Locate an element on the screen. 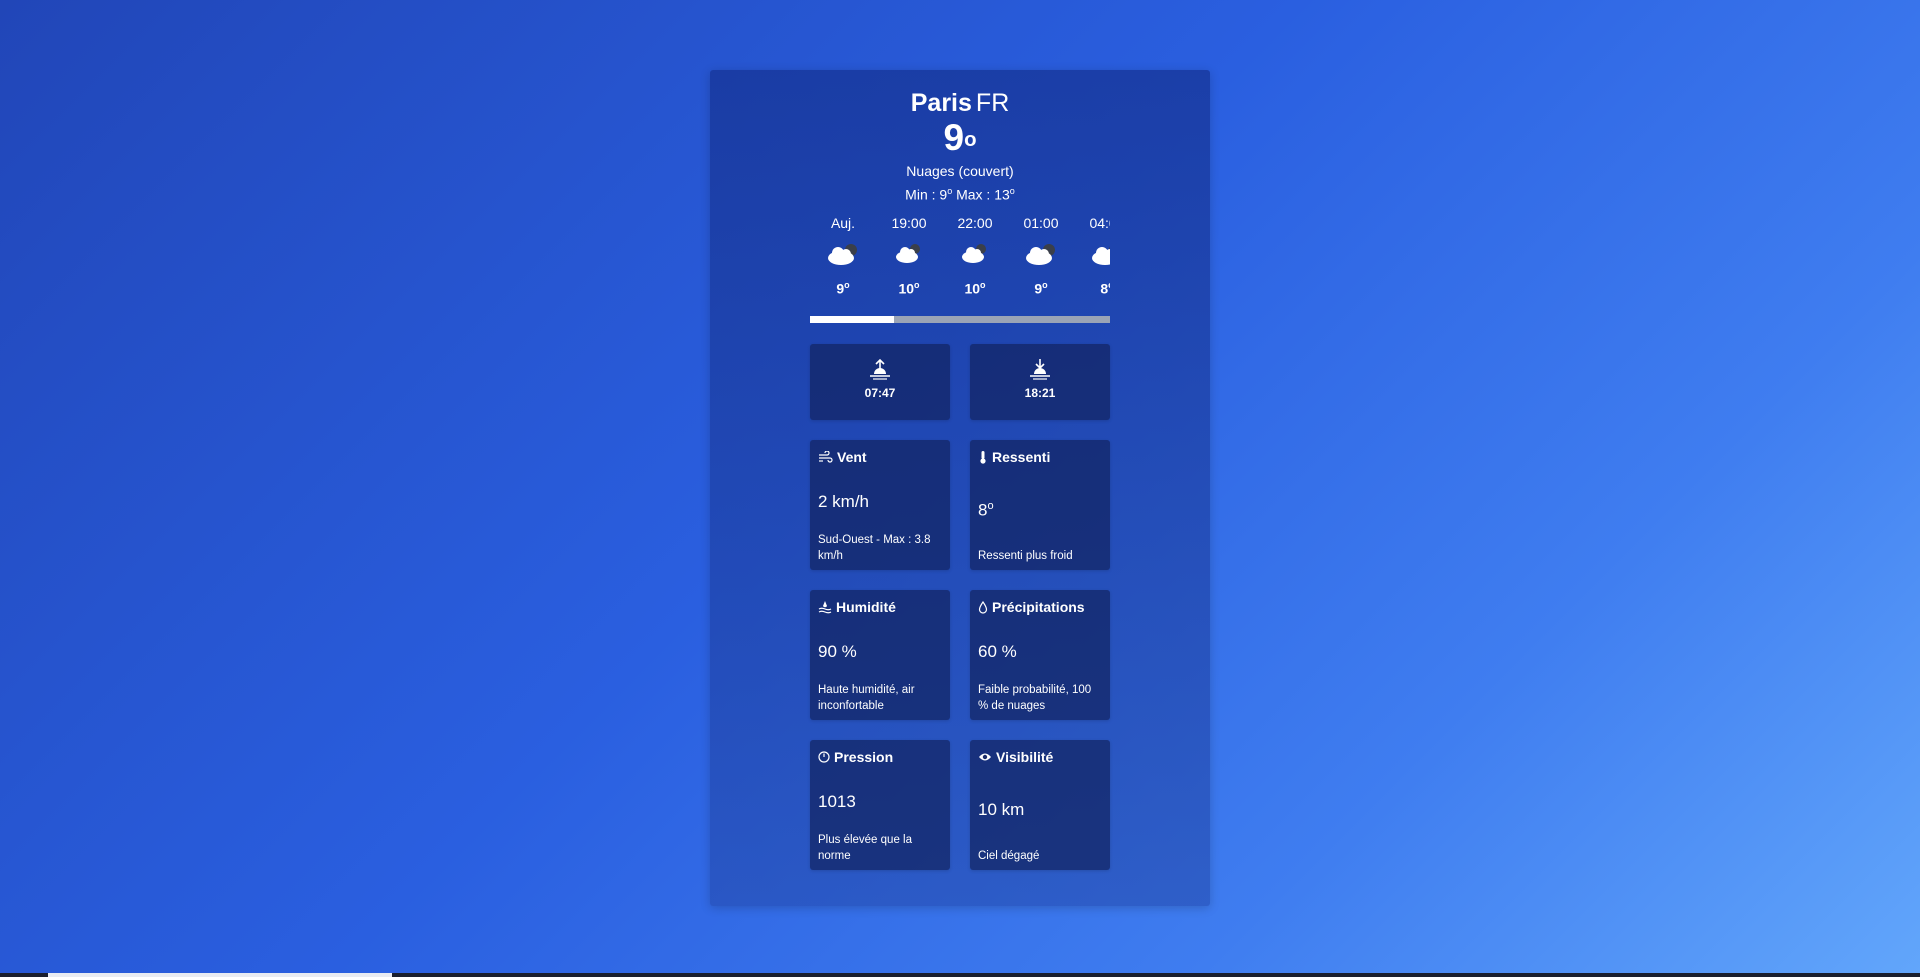 This screenshot has height=977, width=1920. droplet-icon is located at coordinates (983, 607).